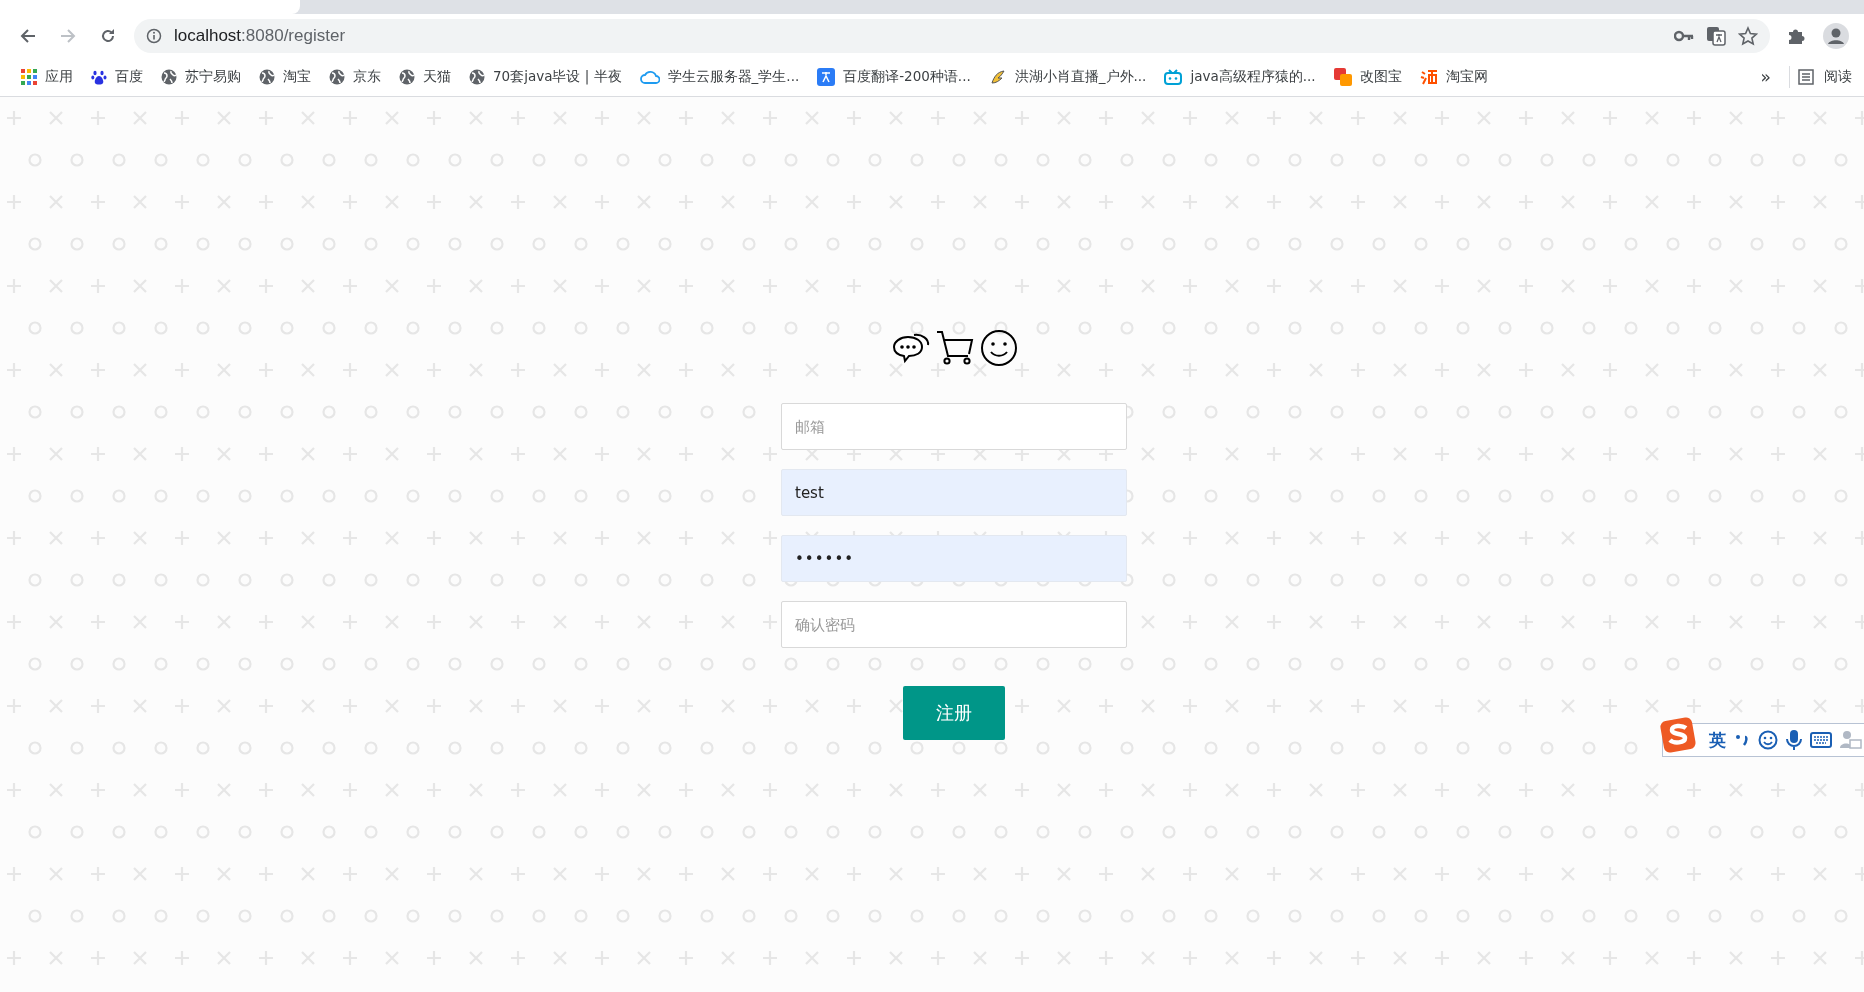  Describe the element at coordinates (911, 348) in the screenshot. I see `chat-bubble-icon` at that location.